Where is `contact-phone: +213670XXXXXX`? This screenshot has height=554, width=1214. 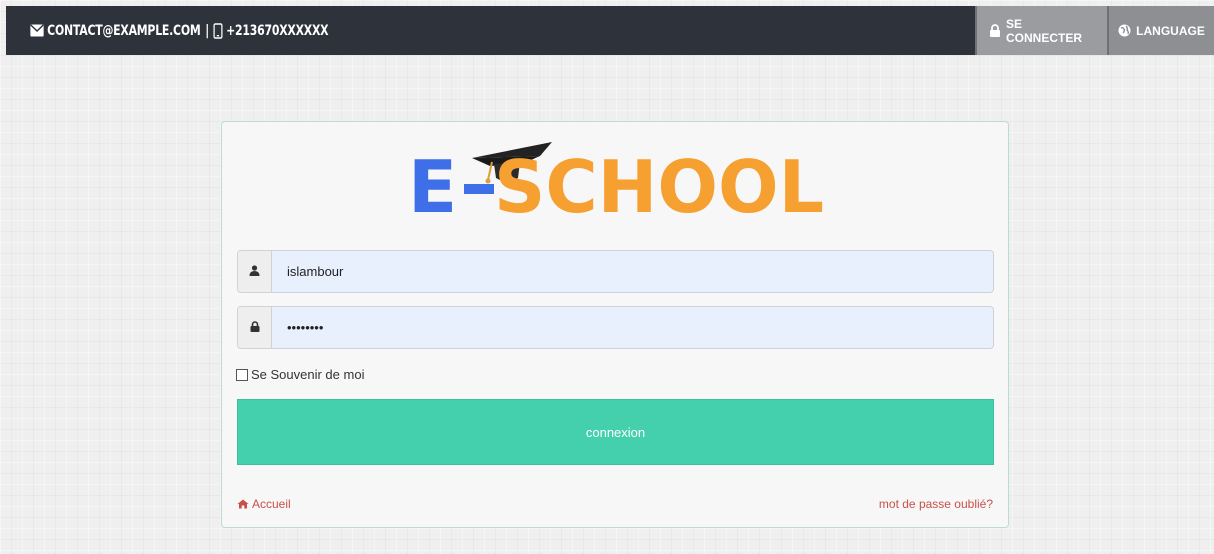
contact-phone: +213670XXXXXX is located at coordinates (277, 31).